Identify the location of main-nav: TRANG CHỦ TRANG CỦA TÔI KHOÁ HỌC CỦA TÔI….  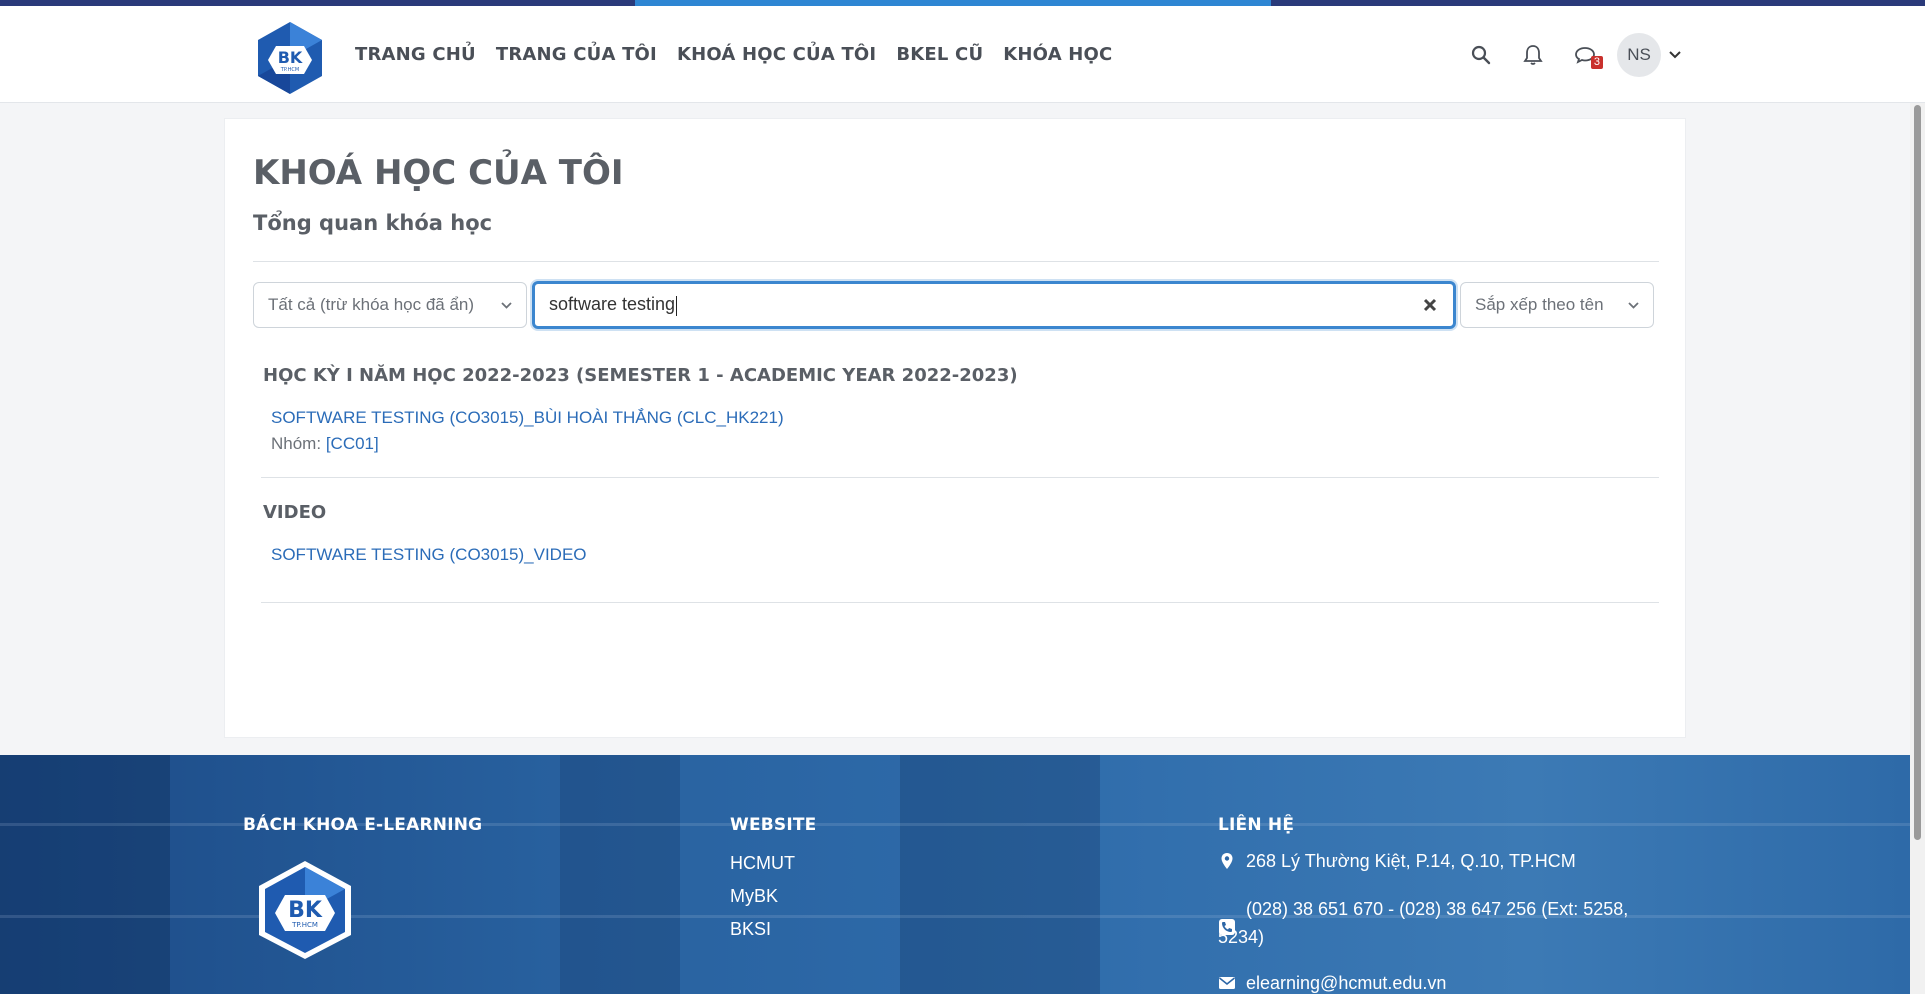
(743, 54).